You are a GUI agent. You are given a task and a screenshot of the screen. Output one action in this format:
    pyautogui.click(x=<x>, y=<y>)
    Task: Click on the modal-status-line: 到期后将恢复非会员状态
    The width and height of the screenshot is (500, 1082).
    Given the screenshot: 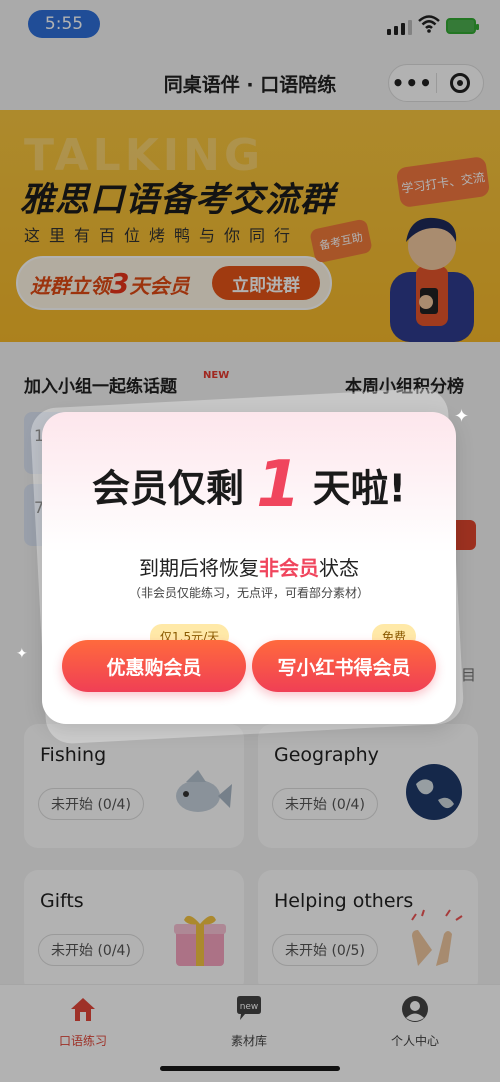 What is the action you would take?
    pyautogui.click(x=249, y=566)
    